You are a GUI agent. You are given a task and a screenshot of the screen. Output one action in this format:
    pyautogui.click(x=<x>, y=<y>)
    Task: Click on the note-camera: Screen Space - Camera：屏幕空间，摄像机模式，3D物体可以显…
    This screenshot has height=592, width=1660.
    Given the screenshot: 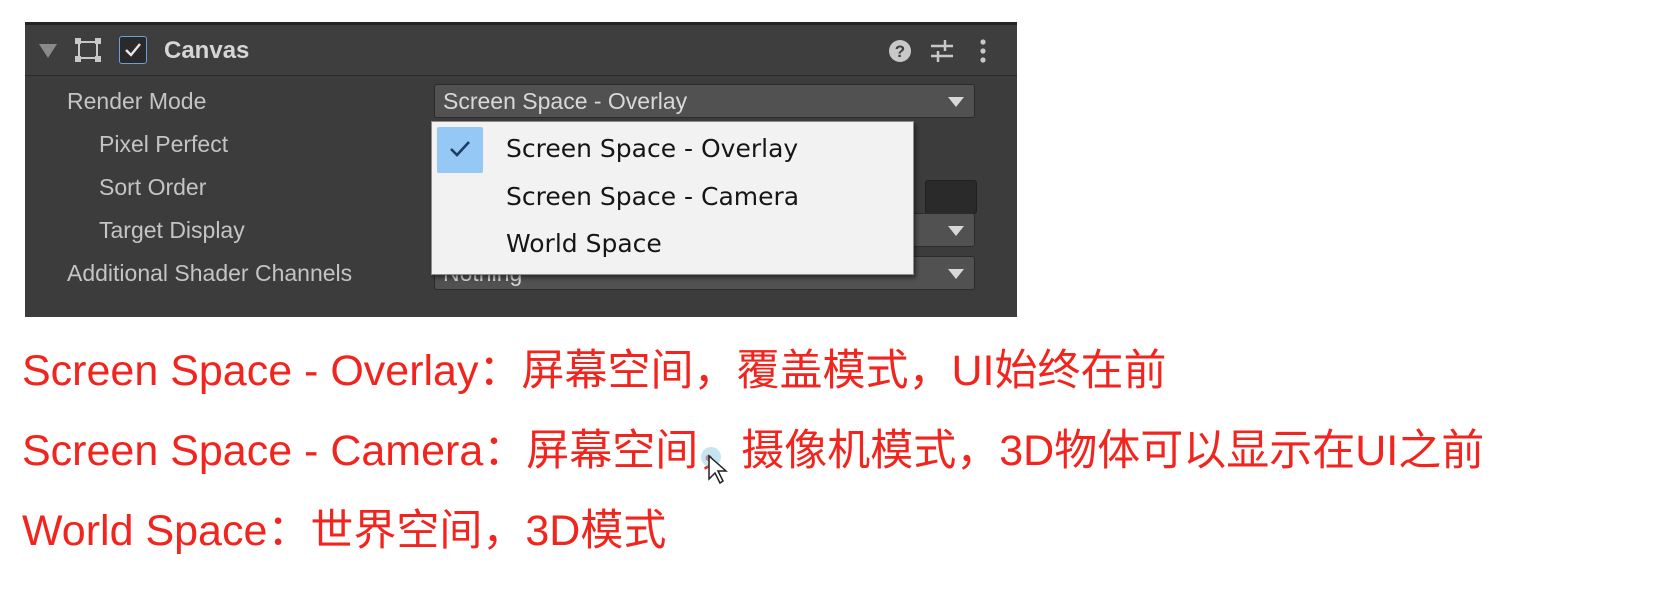 What is the action you would take?
    pyautogui.click(x=753, y=451)
    